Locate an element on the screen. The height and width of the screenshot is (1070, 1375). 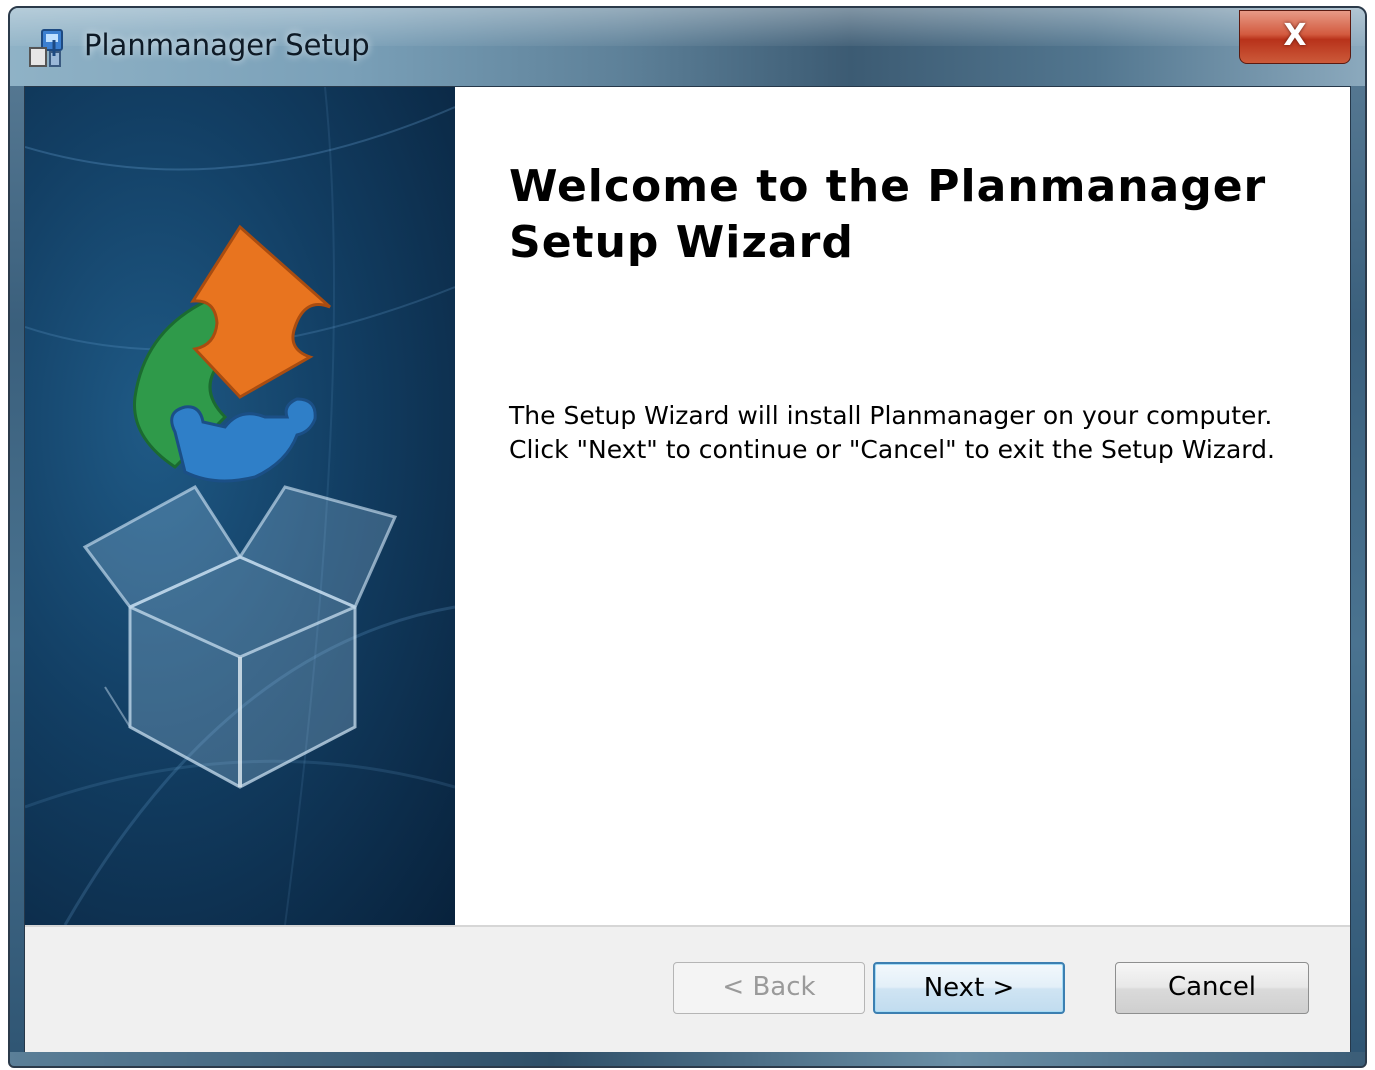
window-bottom-border is located at coordinates (687, 1059).